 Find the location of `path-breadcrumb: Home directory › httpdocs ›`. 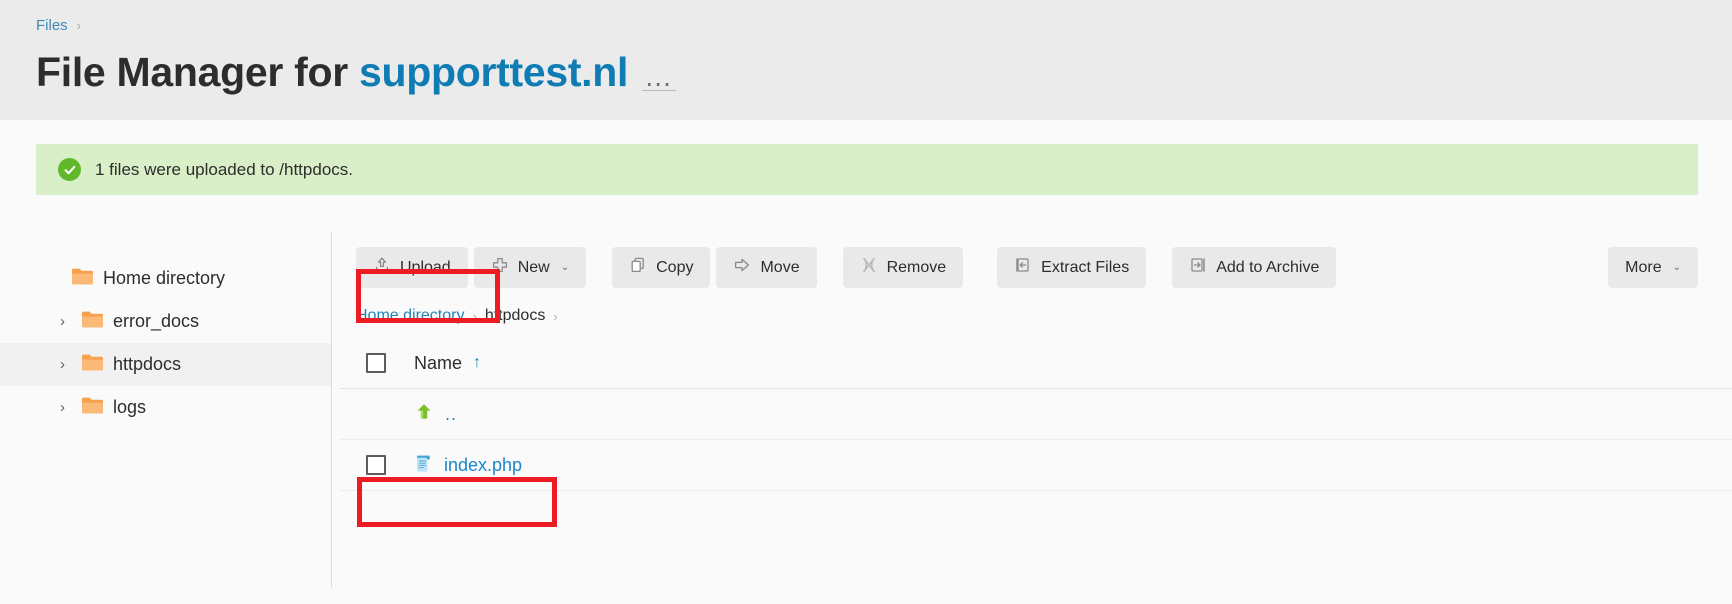

path-breadcrumb: Home directory › httpdocs › is located at coordinates (1044, 316).